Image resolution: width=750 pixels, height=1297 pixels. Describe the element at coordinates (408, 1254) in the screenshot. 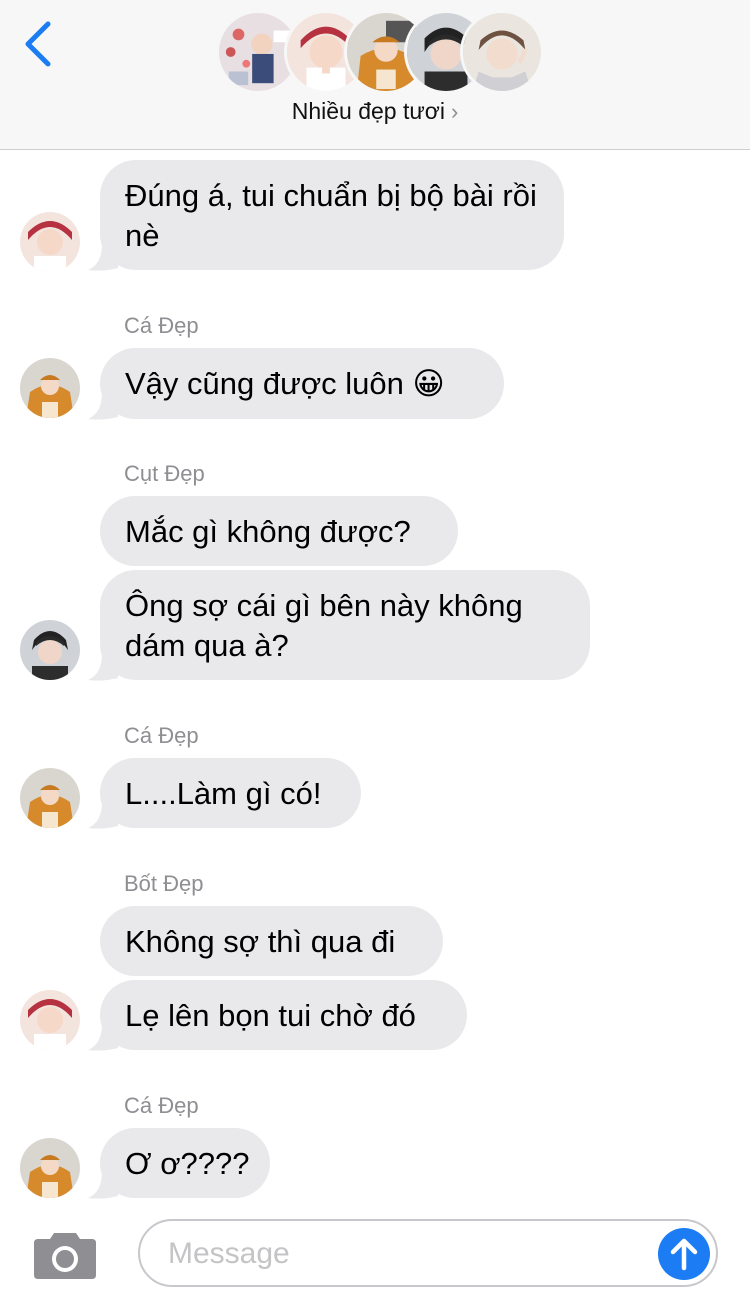

I see `message-input` at that location.